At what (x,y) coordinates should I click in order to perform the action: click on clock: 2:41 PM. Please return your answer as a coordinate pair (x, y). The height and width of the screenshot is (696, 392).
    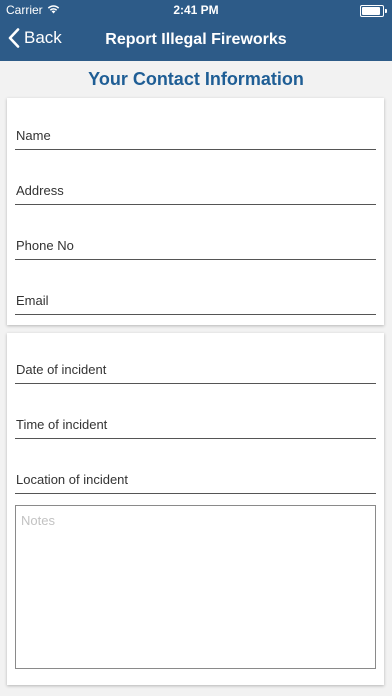
    Looking at the image, I should click on (196, 10).